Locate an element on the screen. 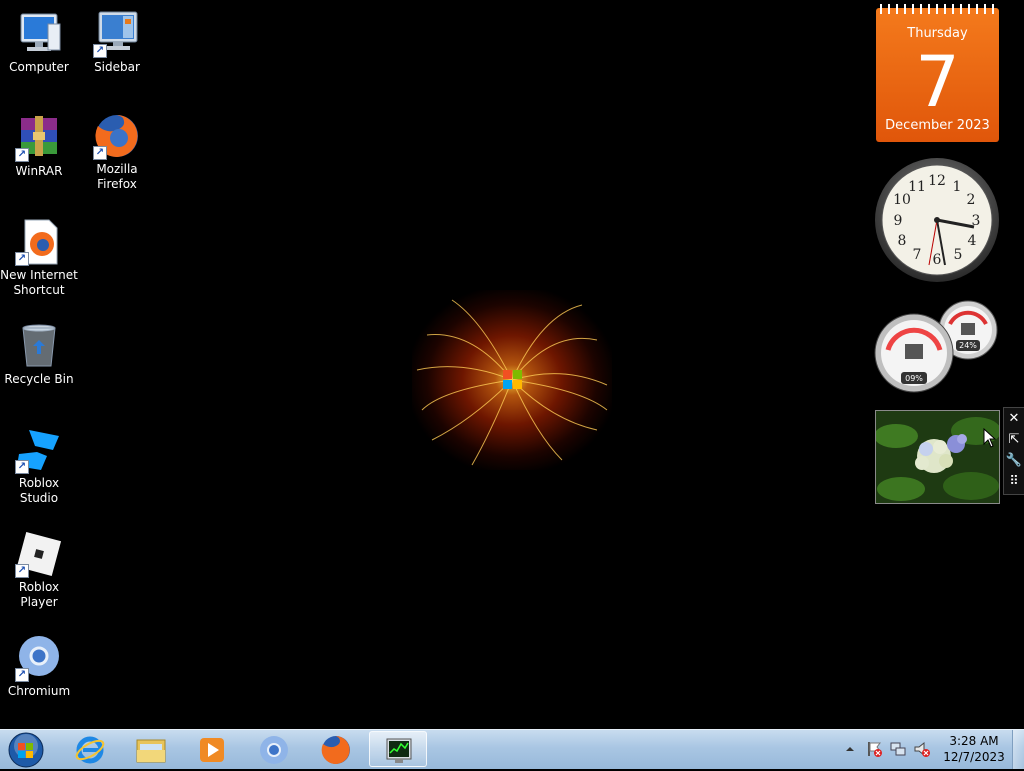 This screenshot has height=771, width=1024. taskbar-date: 12/7/2023 is located at coordinates (974, 757).